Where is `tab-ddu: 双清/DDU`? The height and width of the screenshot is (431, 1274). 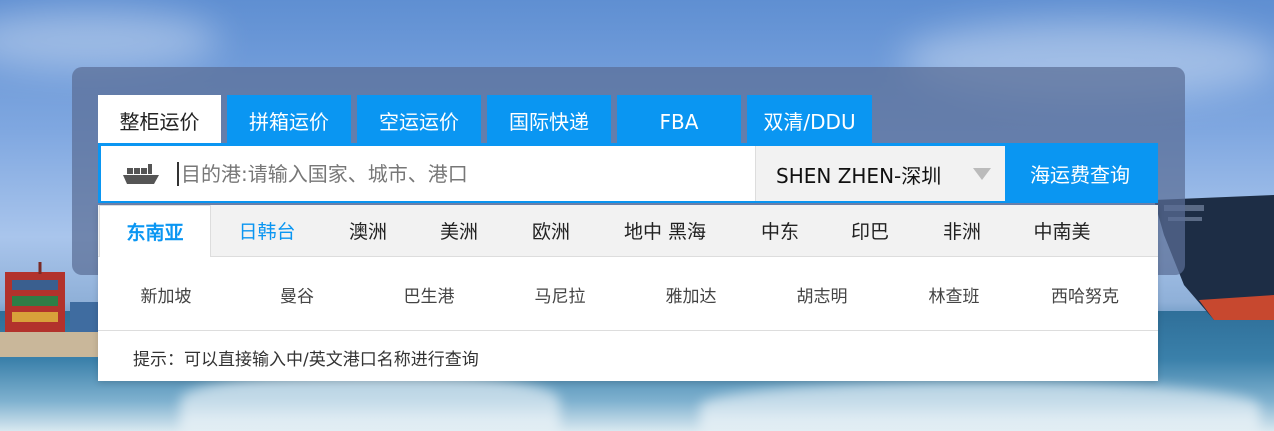 tab-ddu: 双清/DDU is located at coordinates (809, 119).